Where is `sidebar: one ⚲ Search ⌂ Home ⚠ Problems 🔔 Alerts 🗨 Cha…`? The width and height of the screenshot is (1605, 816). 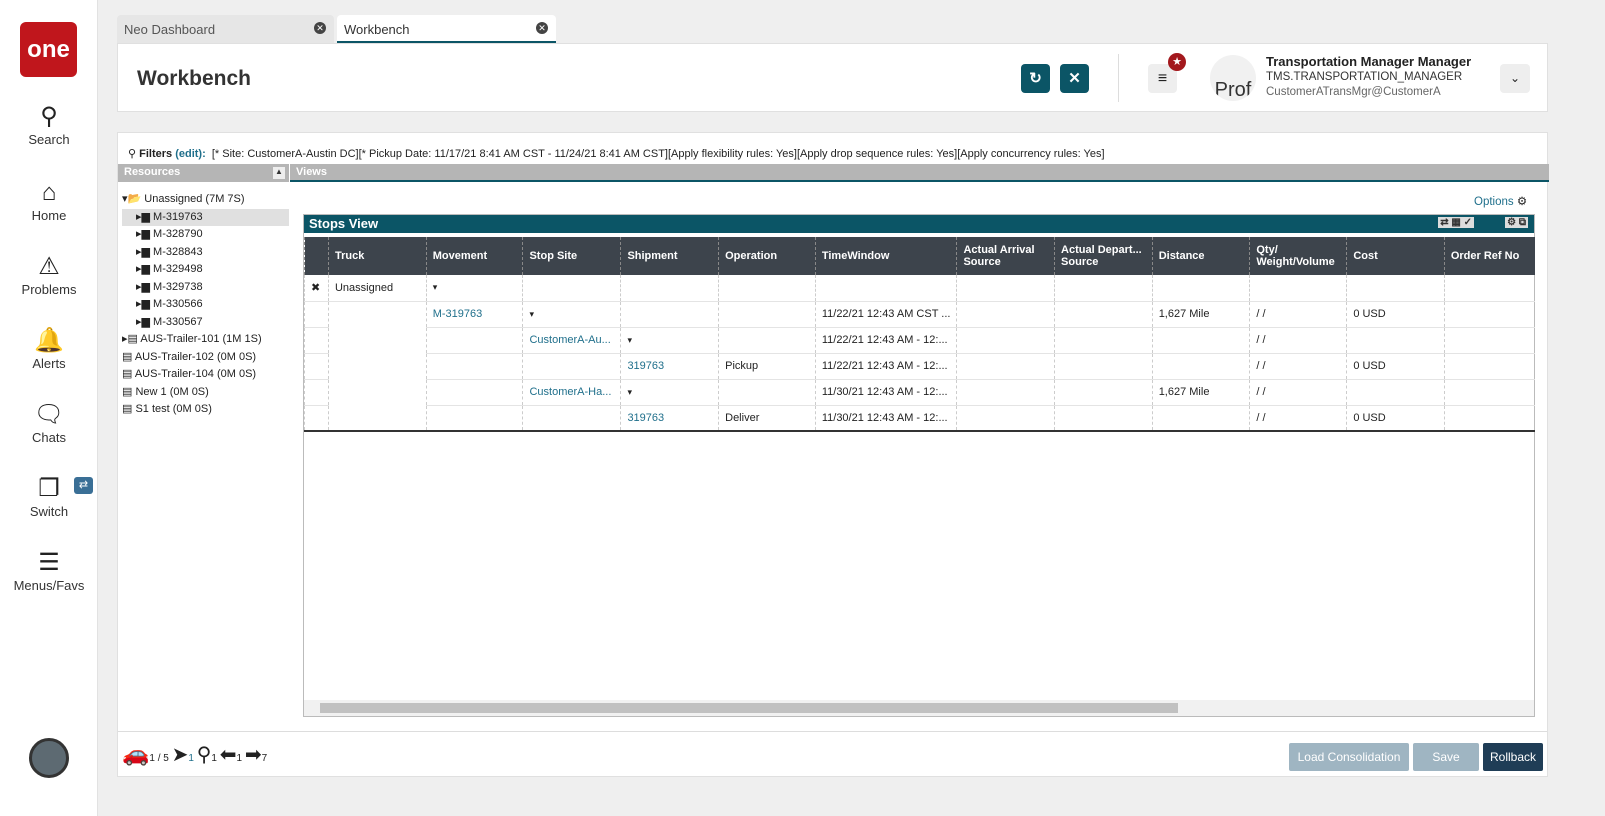
sidebar: one ⚲ Search ⌂ Home ⚠ Problems 🔔 Alerts 🗨 Cha… is located at coordinates (49, 408).